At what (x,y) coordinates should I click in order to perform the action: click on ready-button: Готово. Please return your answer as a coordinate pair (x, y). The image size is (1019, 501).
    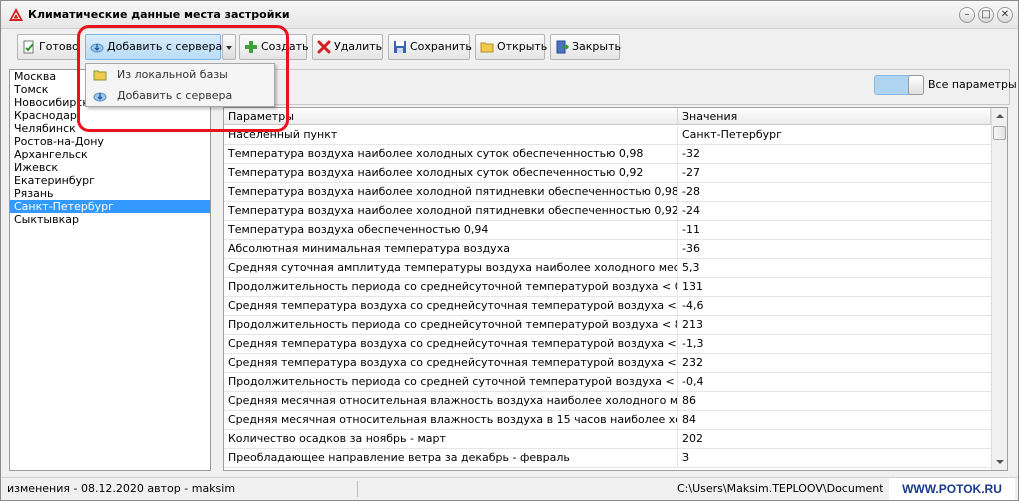
    Looking at the image, I should click on (48, 47).